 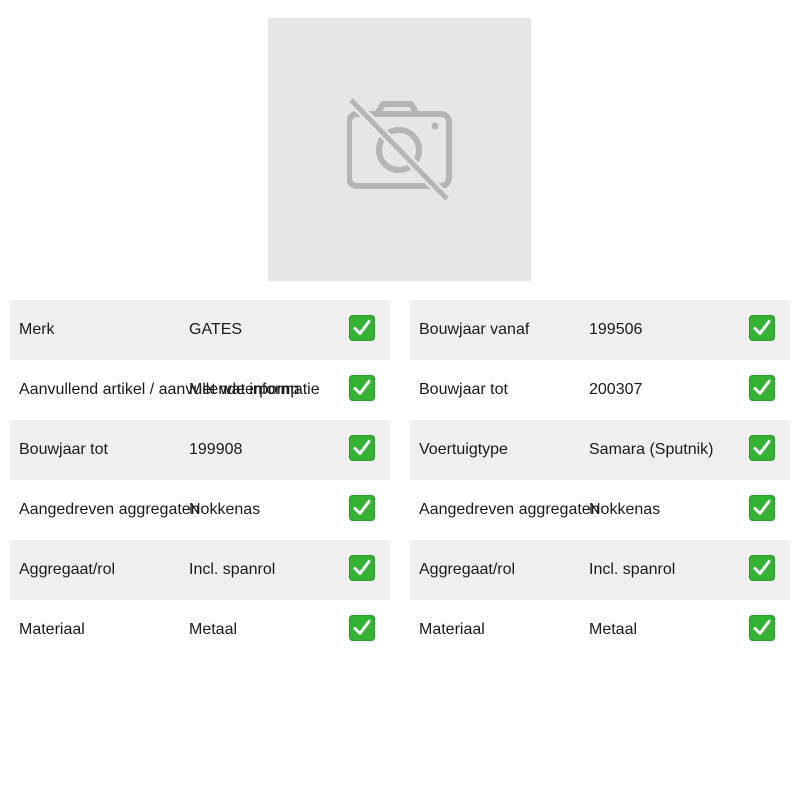 I want to click on spec-row: Voertuigtype Samara (Sputnik), so click(x=600, y=450).